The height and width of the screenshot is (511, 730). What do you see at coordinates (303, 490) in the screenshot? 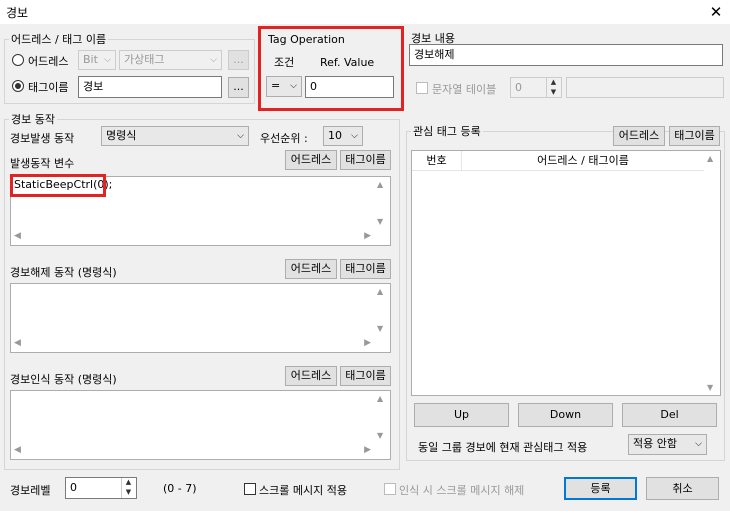
I see `scroll-message-label: 스크롤 메시지 적용` at bounding box center [303, 490].